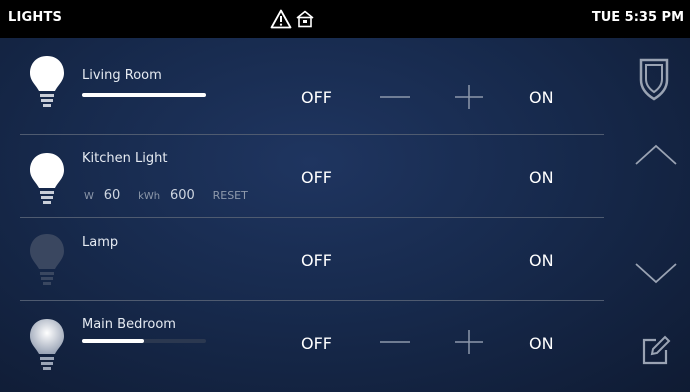 Image resolution: width=690 pixels, height=392 pixels. I want to click on watts-value: 60, so click(112, 195).